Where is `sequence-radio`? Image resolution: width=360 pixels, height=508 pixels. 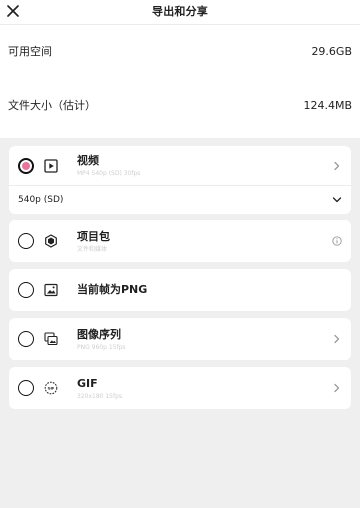
sequence-radio is located at coordinates (26, 339).